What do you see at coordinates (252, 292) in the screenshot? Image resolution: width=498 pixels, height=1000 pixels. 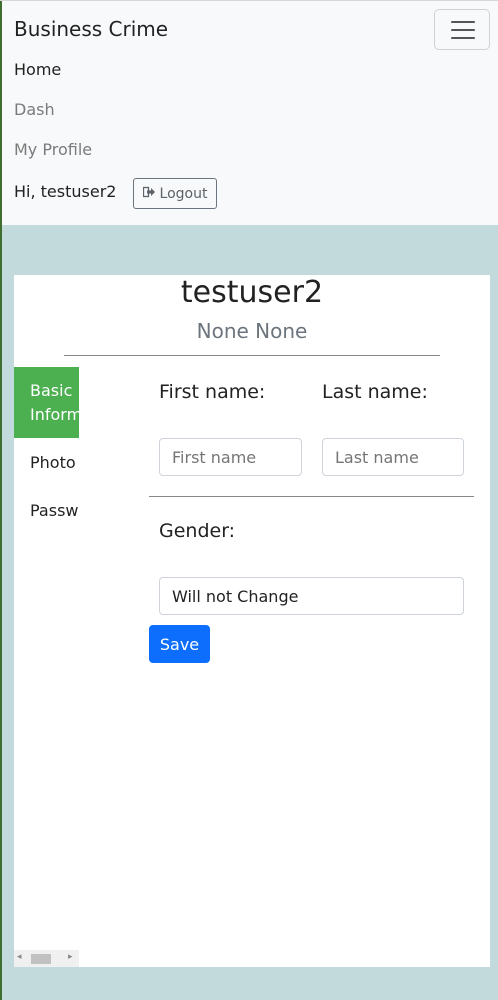 I see `profile-username: testuser2` at bounding box center [252, 292].